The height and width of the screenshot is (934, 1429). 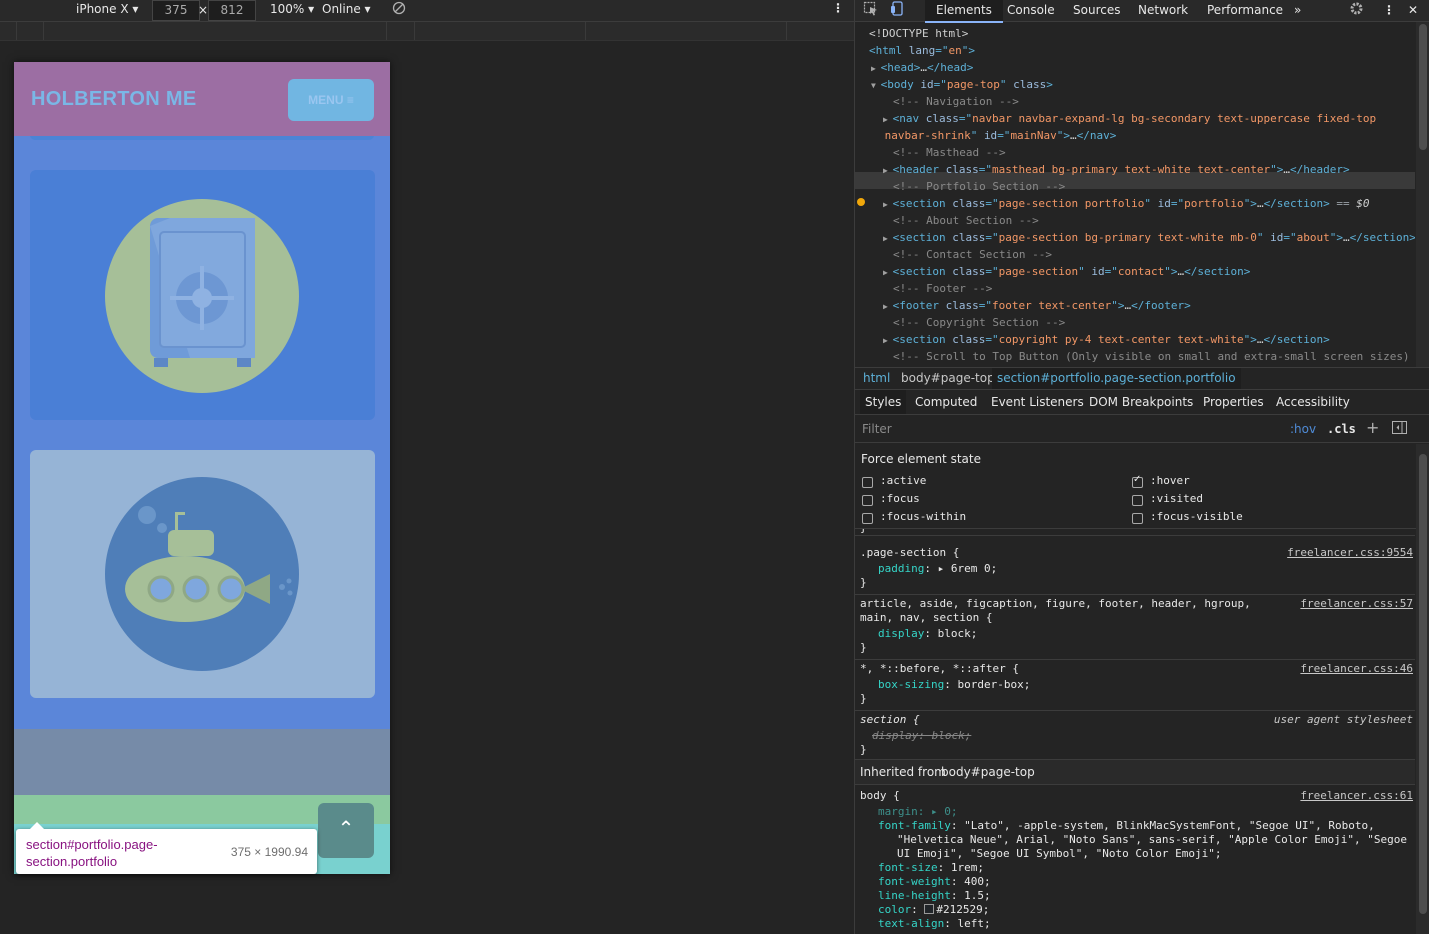 What do you see at coordinates (1341, 429) in the screenshot?
I see `class-toggle: .cls` at bounding box center [1341, 429].